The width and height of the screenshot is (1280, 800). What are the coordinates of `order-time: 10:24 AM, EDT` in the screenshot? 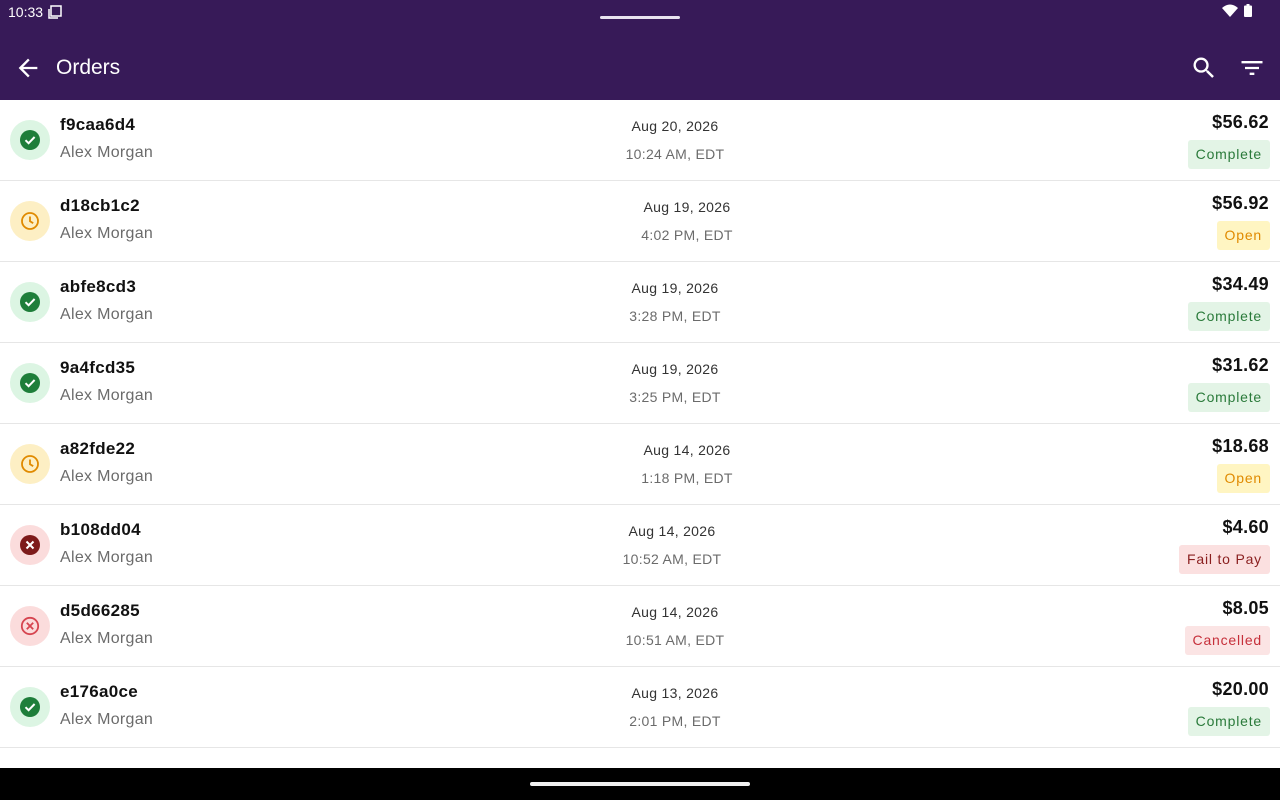 It's located at (675, 154).